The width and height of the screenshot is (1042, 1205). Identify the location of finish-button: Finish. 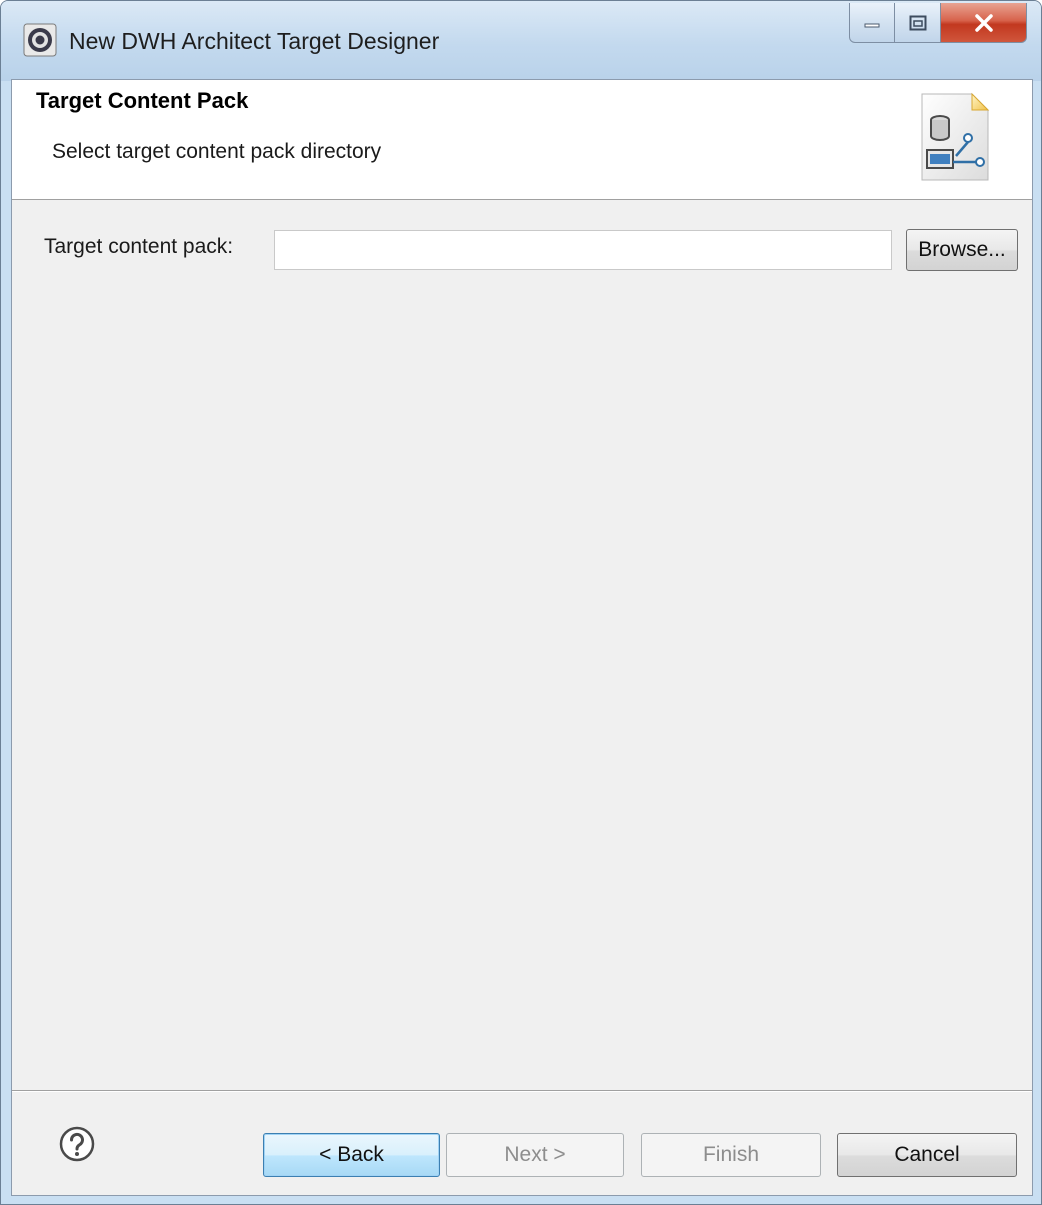
(731, 1155).